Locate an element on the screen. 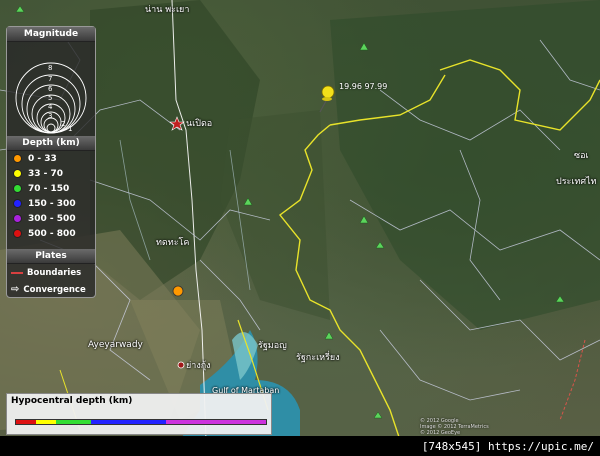 The height and width of the screenshot is (456, 600). magnitude-value: 8 is located at coordinates (50, 68).